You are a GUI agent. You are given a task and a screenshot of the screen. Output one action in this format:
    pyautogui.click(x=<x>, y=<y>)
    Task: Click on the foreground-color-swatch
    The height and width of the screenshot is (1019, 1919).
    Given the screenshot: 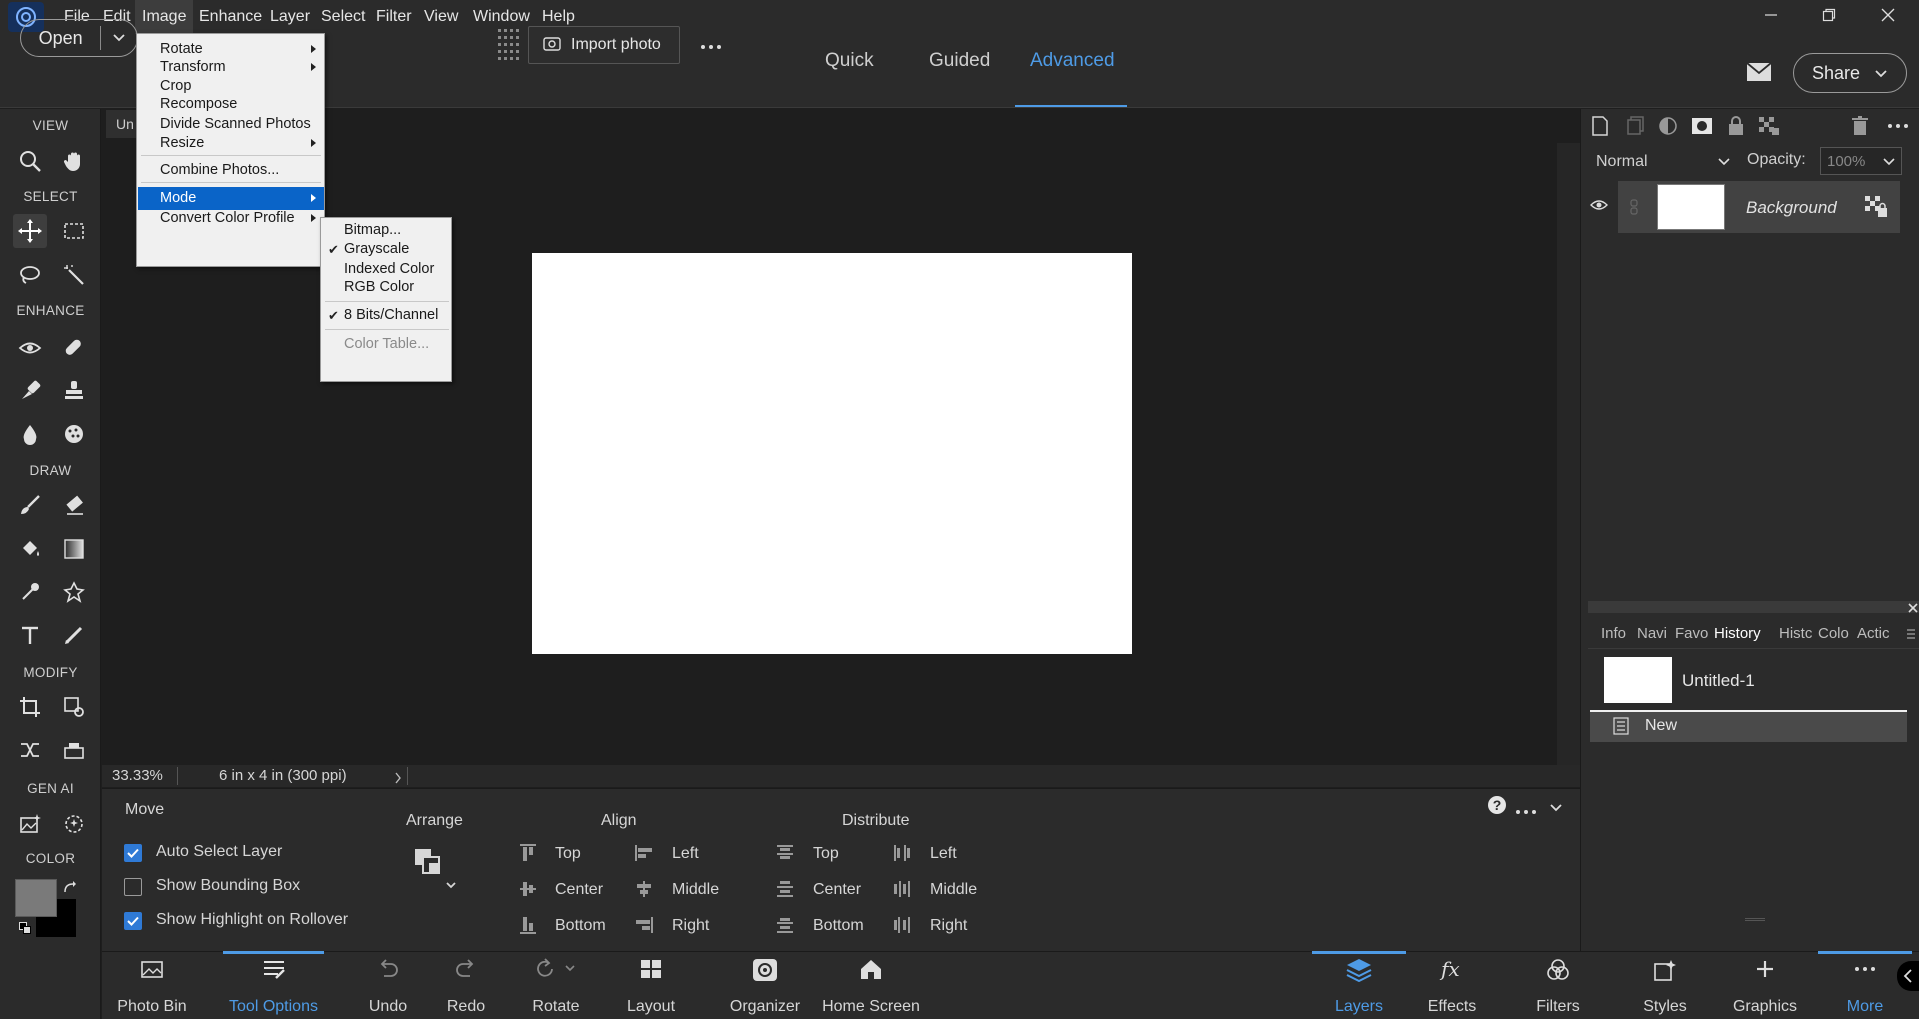 What is the action you would take?
    pyautogui.click(x=36, y=898)
    